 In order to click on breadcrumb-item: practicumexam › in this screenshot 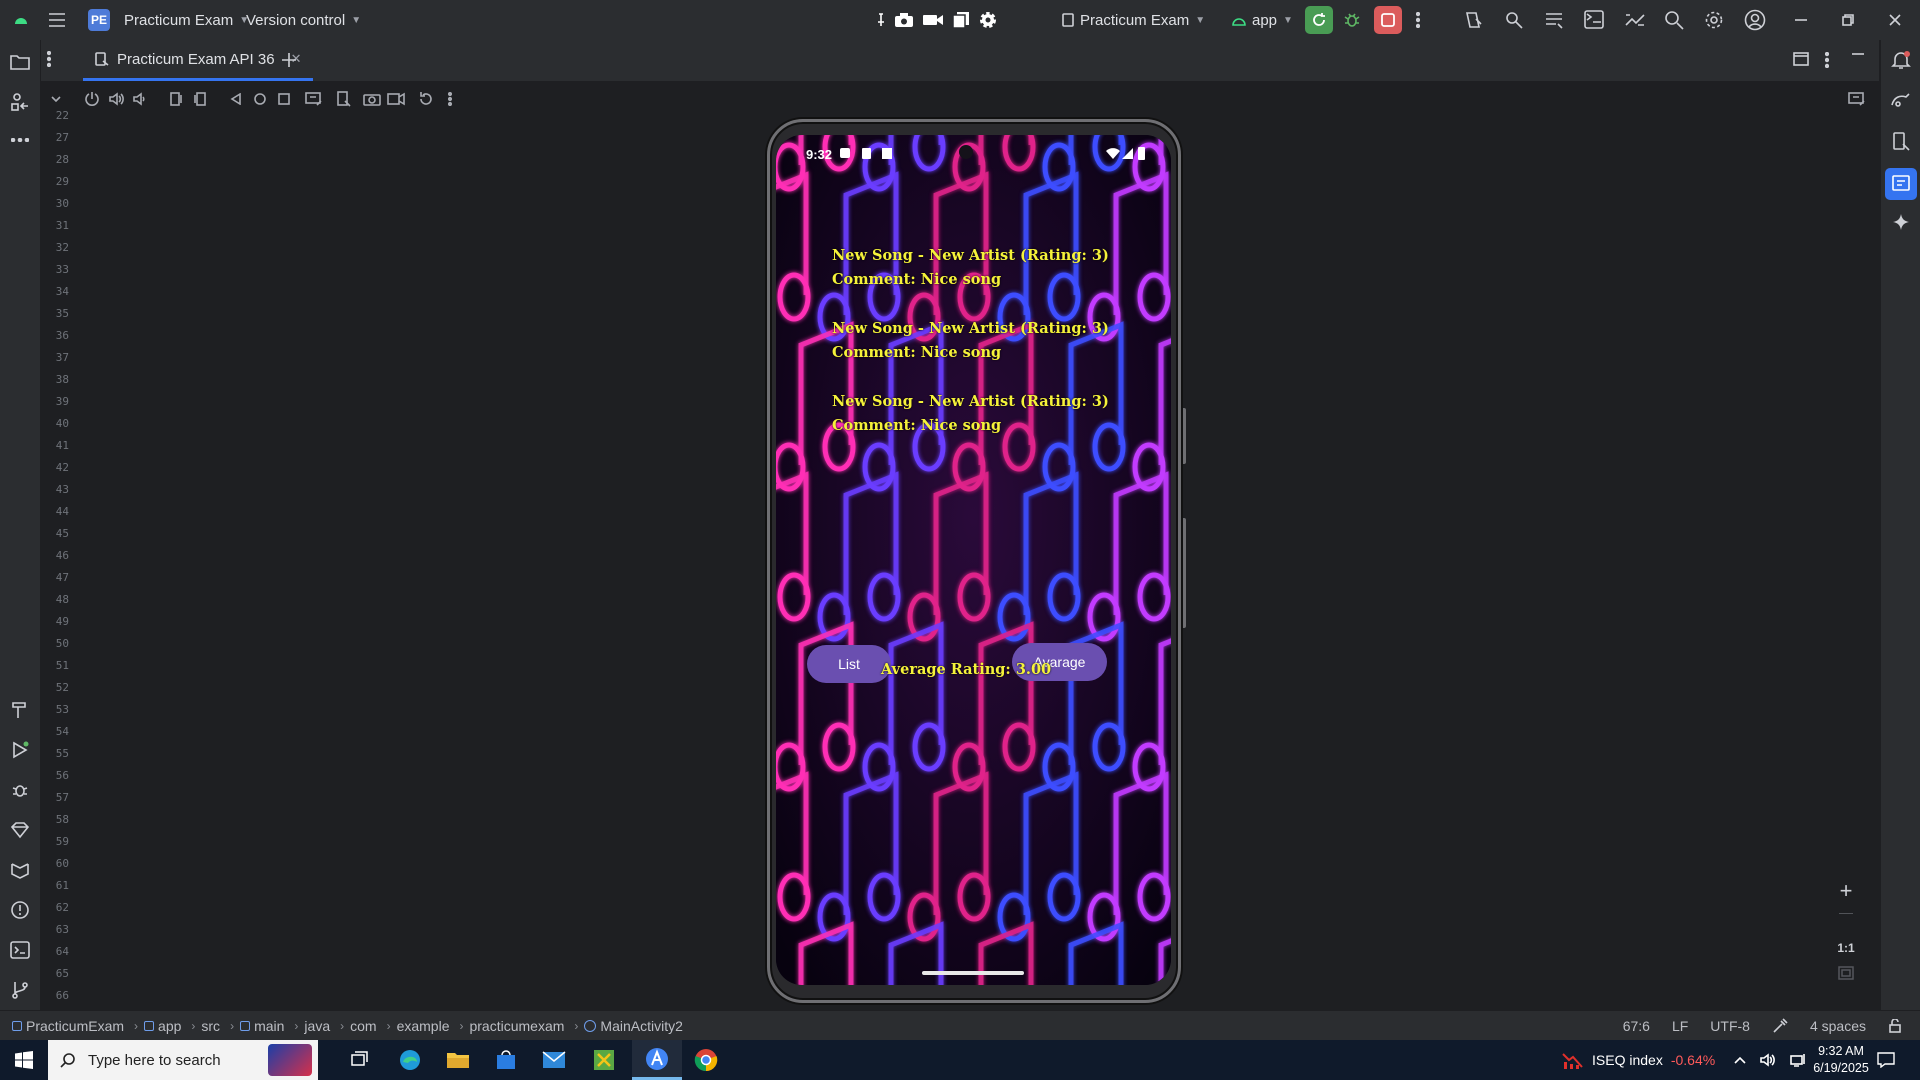, I will do `click(523, 1026)`.